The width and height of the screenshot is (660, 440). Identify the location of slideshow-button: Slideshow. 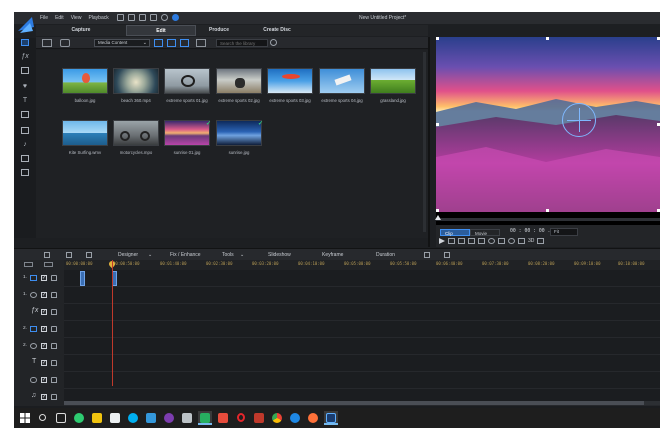
(279, 255).